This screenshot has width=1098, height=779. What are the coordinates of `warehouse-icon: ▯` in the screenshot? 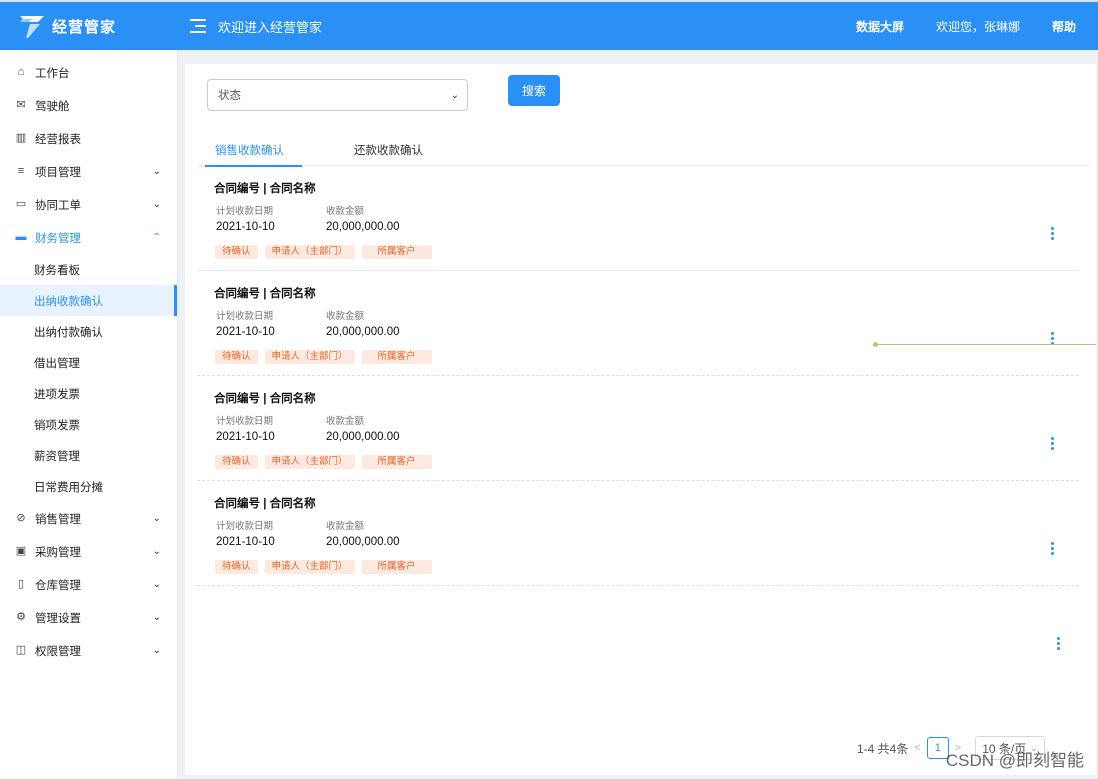 It's located at (21, 584).